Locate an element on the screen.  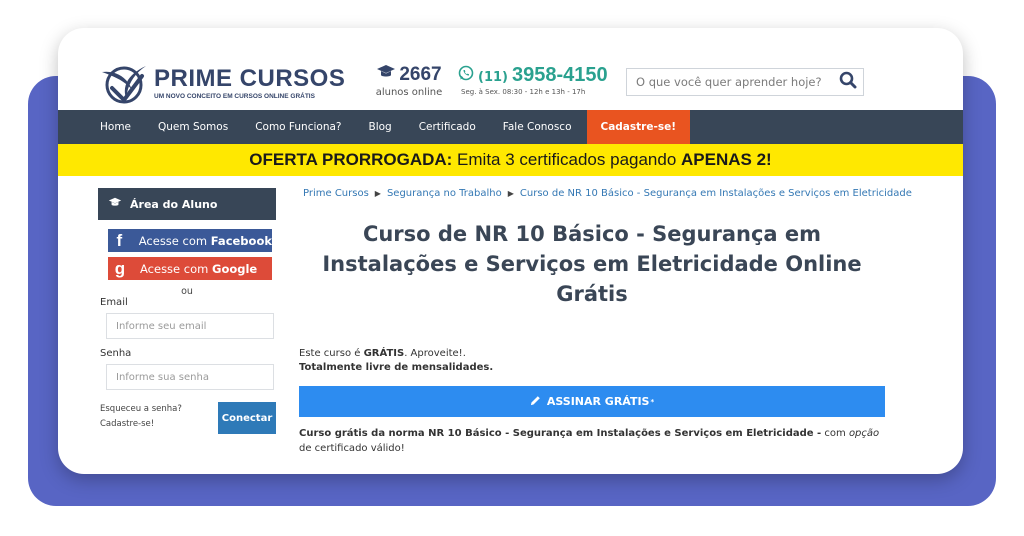
nav-how-it-works: Como Funciona? is located at coordinates (298, 127).